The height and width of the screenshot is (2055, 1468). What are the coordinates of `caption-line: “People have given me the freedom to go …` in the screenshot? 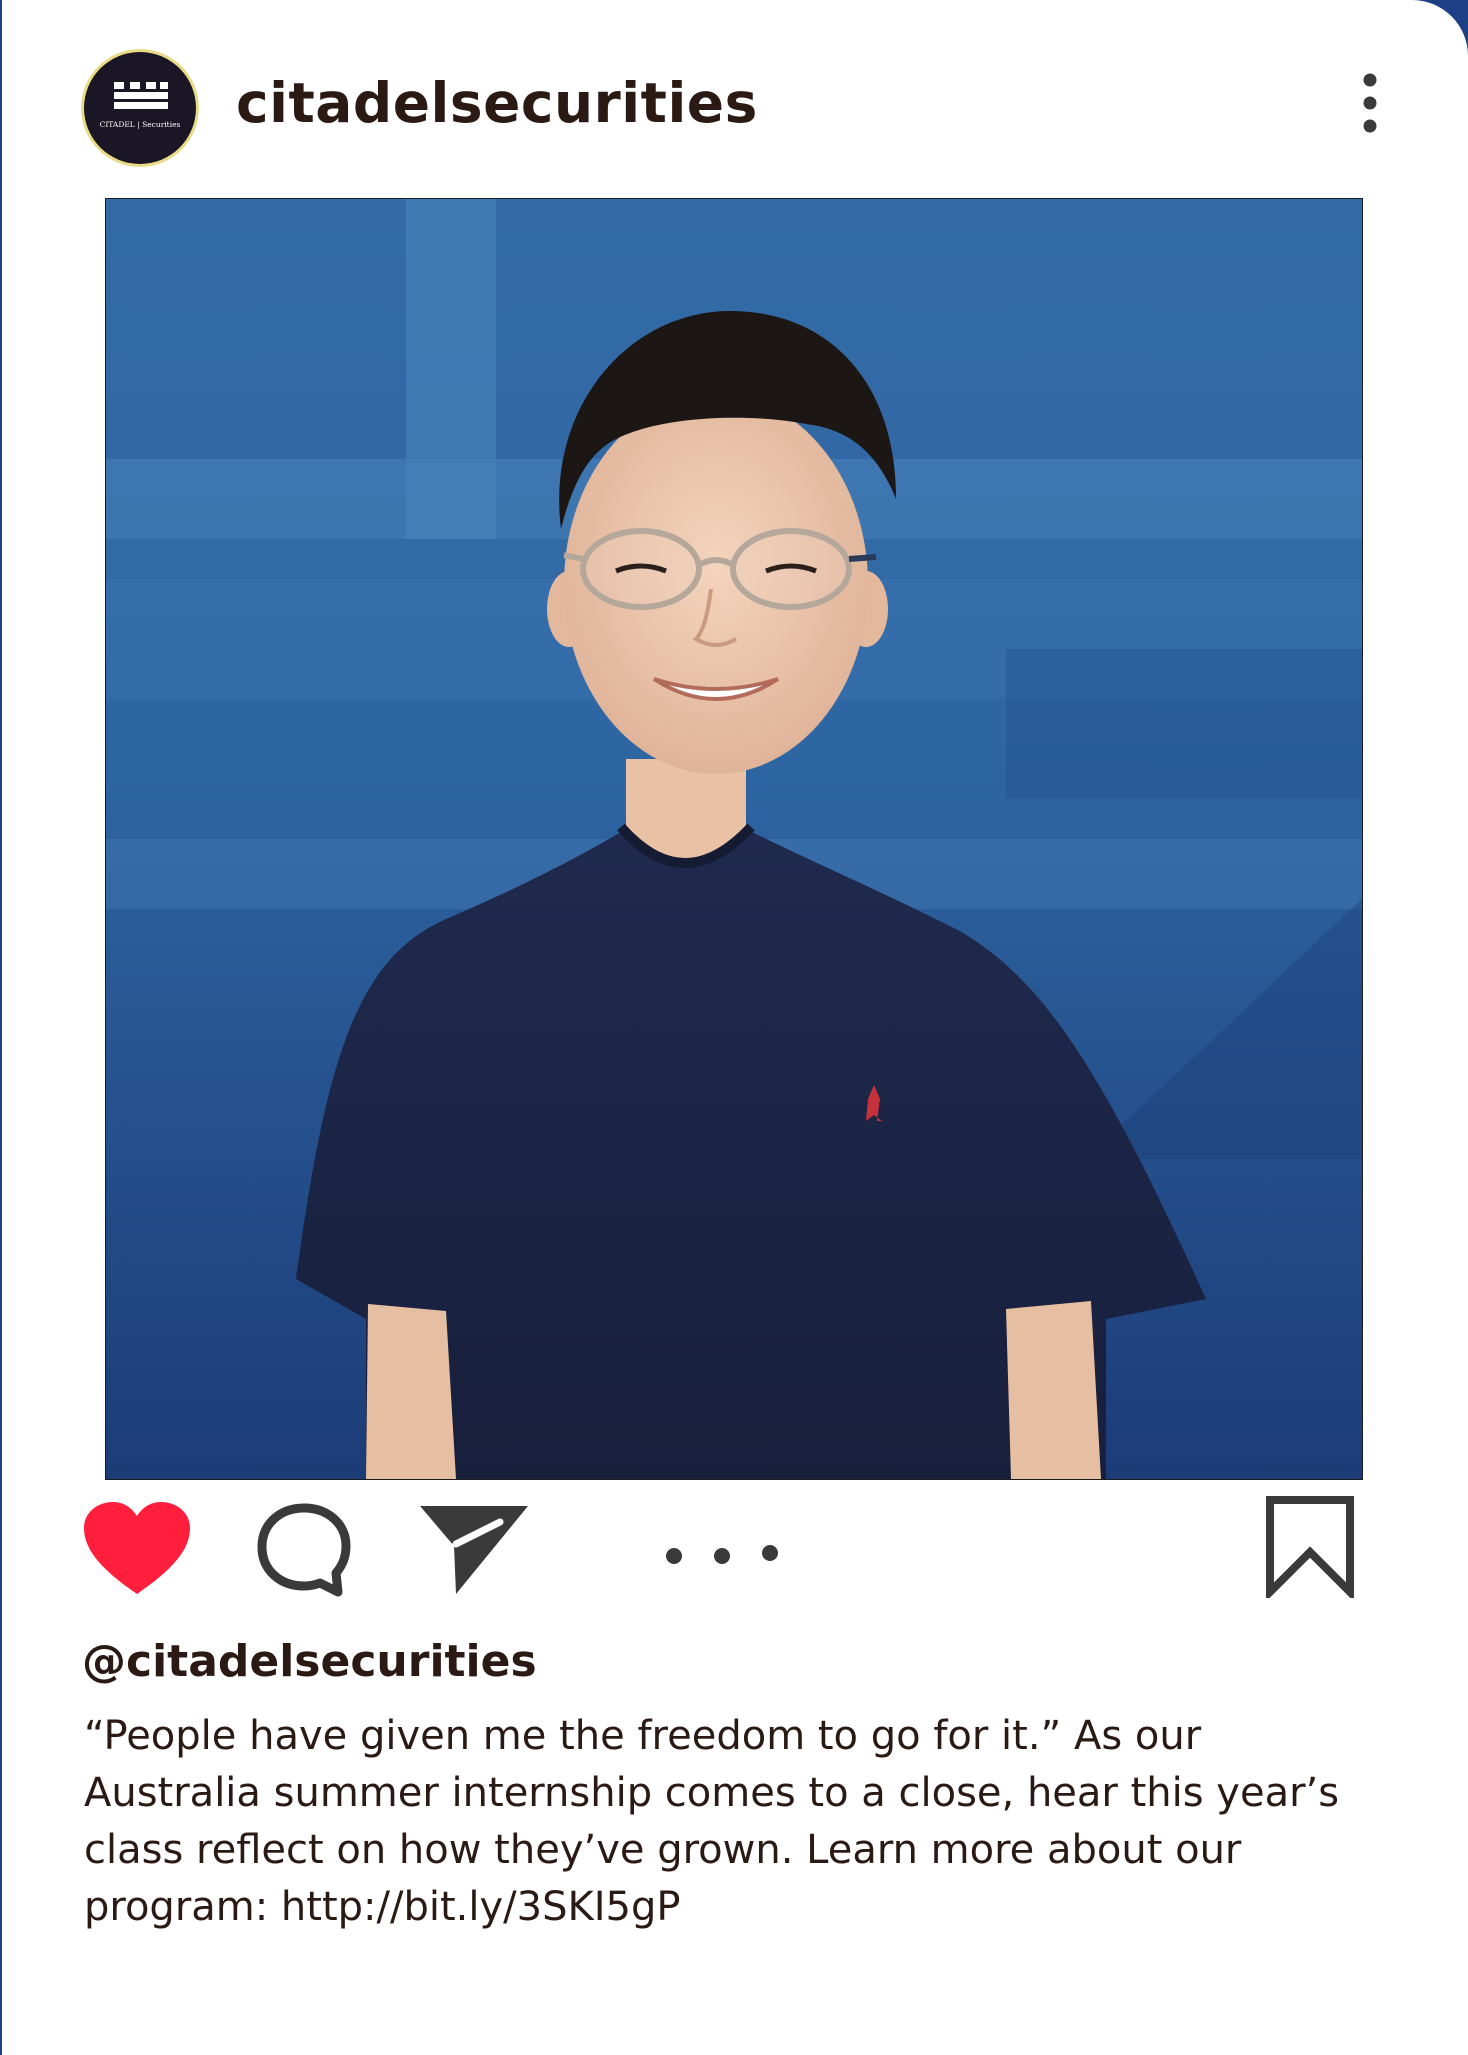 It's located at (643, 1736).